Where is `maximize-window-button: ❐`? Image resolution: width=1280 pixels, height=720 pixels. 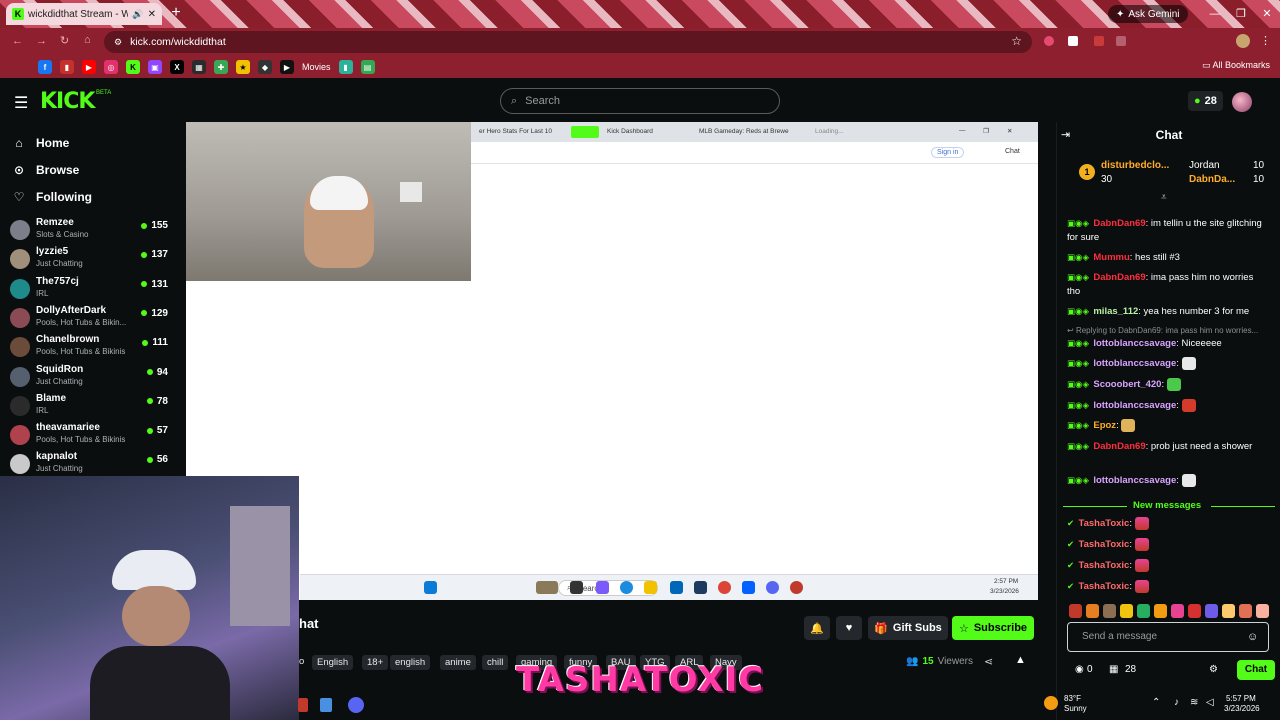
maximize-window-button: ❐ is located at coordinates (1241, 14).